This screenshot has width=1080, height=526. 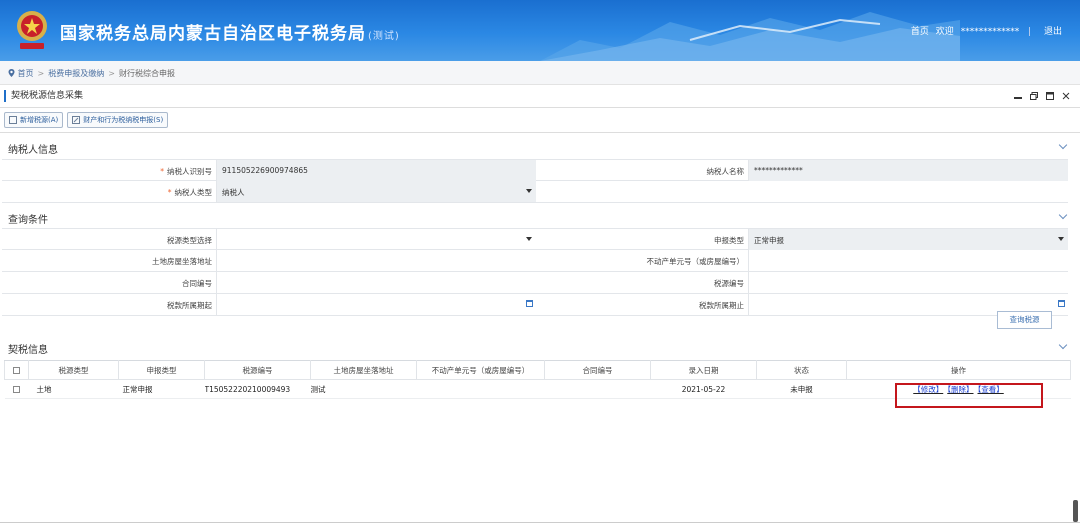 What do you see at coordinates (257, 370) in the screenshot?
I see `column-header: 税源编号` at bounding box center [257, 370].